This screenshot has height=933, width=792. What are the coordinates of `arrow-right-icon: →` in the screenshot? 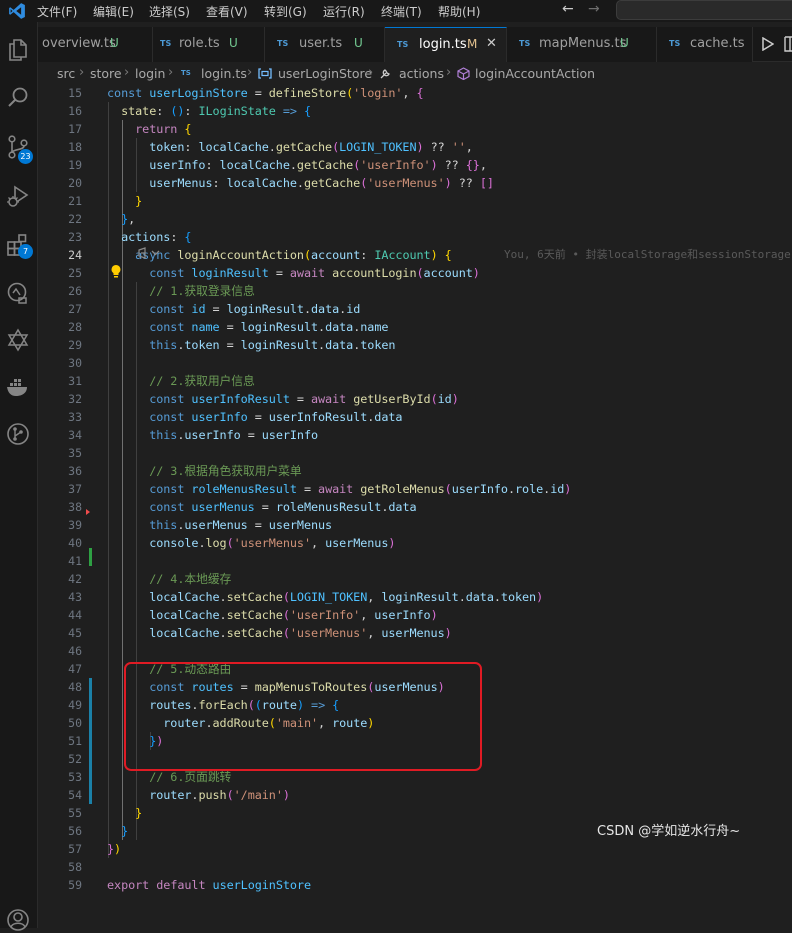 It's located at (594, 9).